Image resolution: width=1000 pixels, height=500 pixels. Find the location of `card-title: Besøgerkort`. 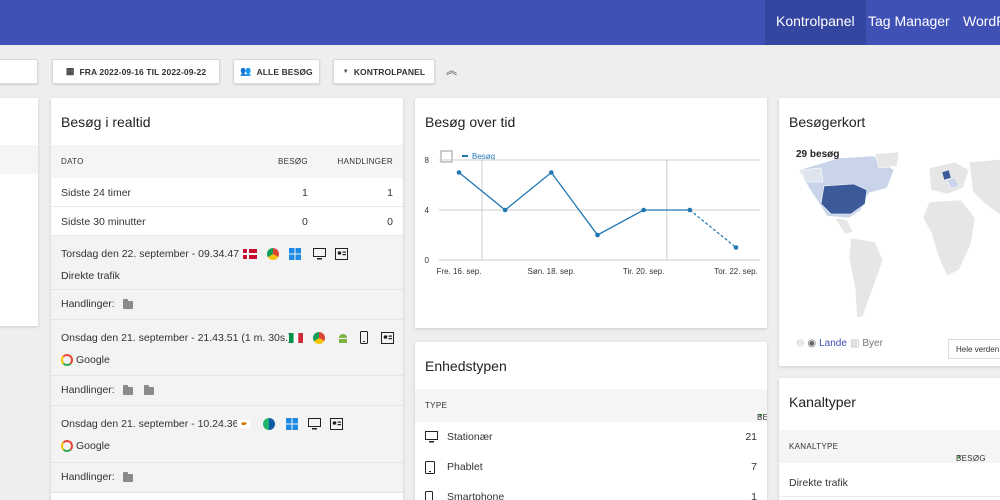

card-title: Besøgerkort is located at coordinates (827, 122).